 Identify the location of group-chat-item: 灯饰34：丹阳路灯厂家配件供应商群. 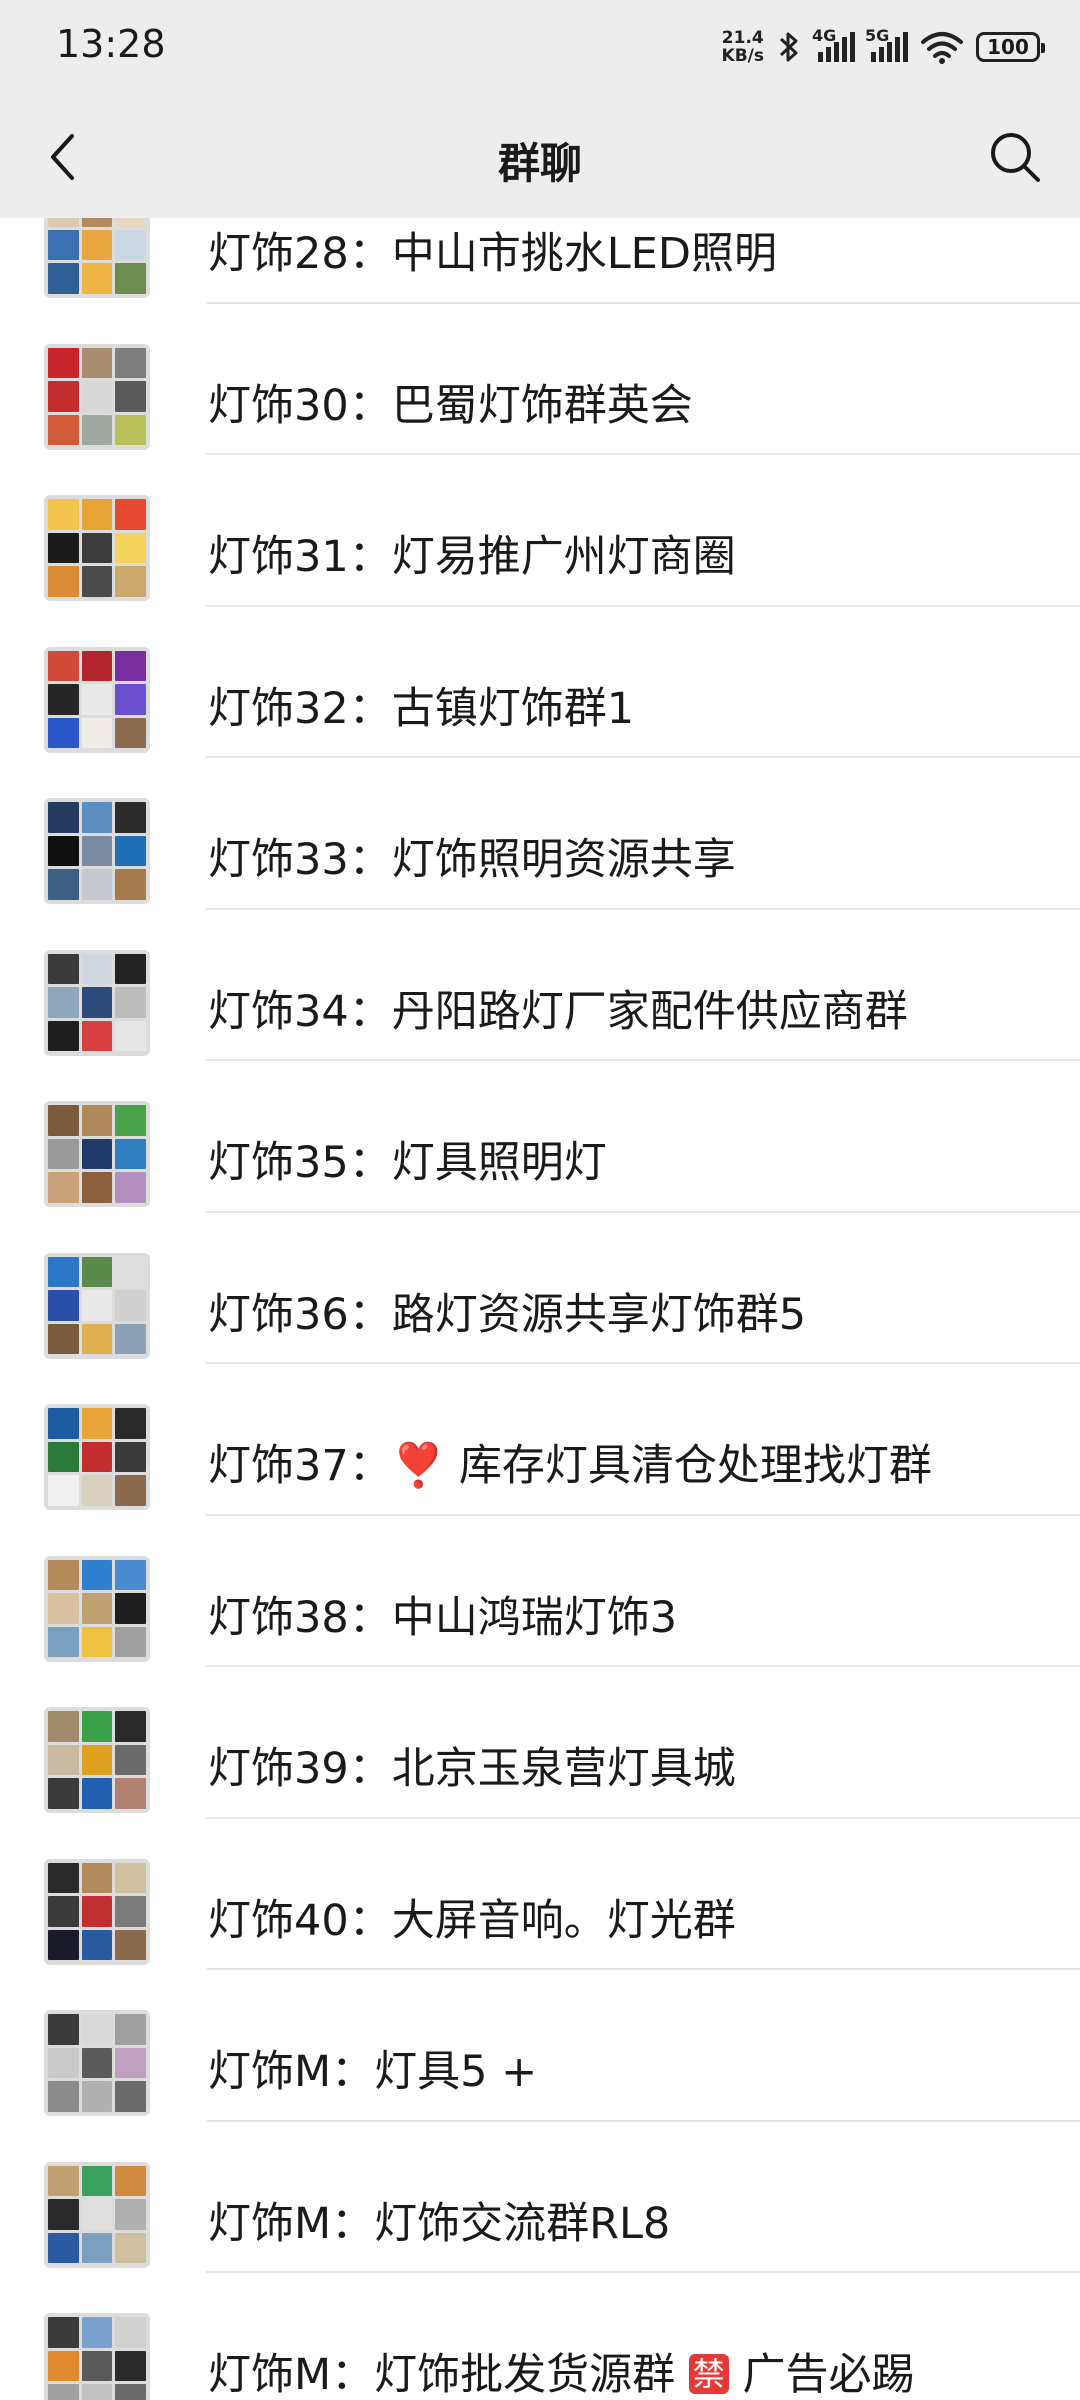
(540, 985).